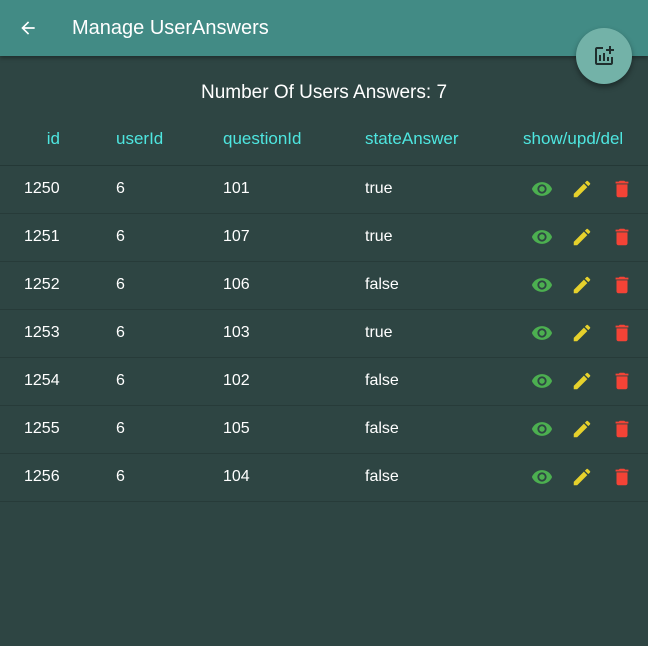 This screenshot has height=646, width=648. Describe the element at coordinates (294, 189) in the screenshot. I see `cell-question-id: 101` at that location.